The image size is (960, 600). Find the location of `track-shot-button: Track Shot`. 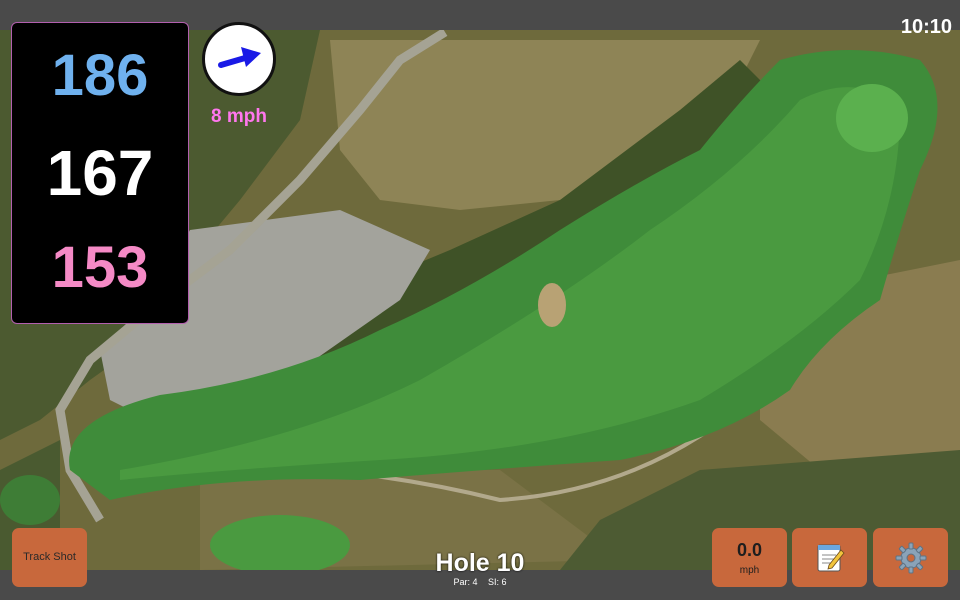

track-shot-button: Track Shot is located at coordinates (49, 557).